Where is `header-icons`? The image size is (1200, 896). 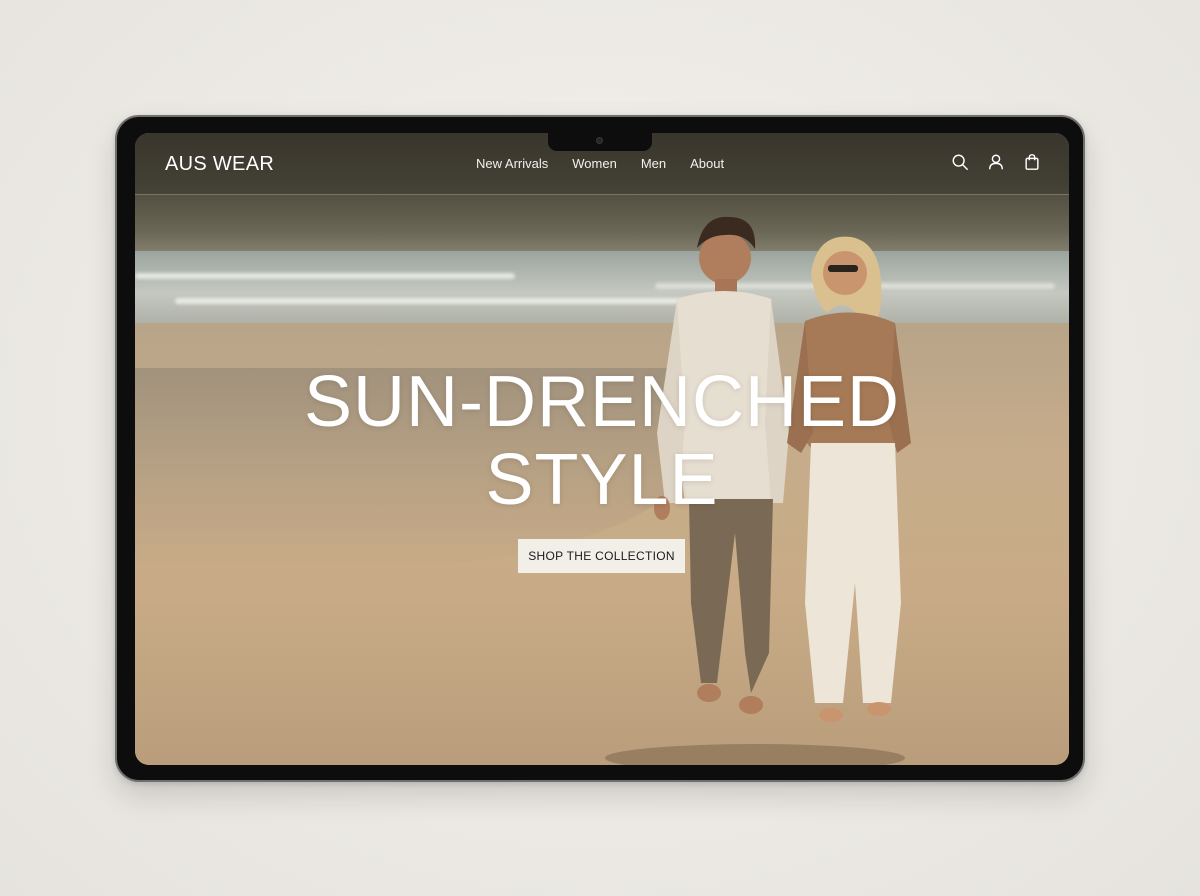
header-icons is located at coordinates (996, 162).